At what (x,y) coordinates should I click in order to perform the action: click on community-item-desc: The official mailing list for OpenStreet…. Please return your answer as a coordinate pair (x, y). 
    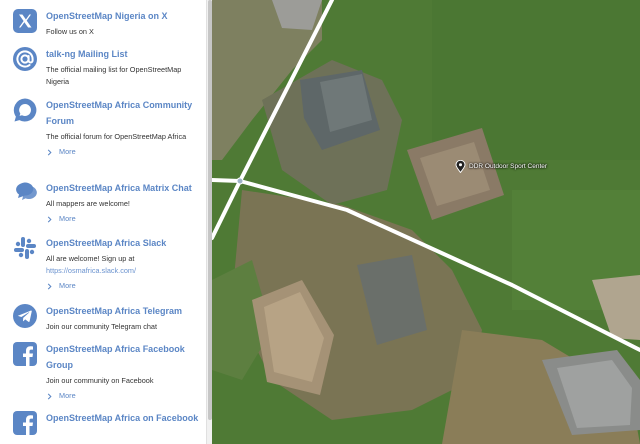
    Looking at the image, I should click on (114, 75).